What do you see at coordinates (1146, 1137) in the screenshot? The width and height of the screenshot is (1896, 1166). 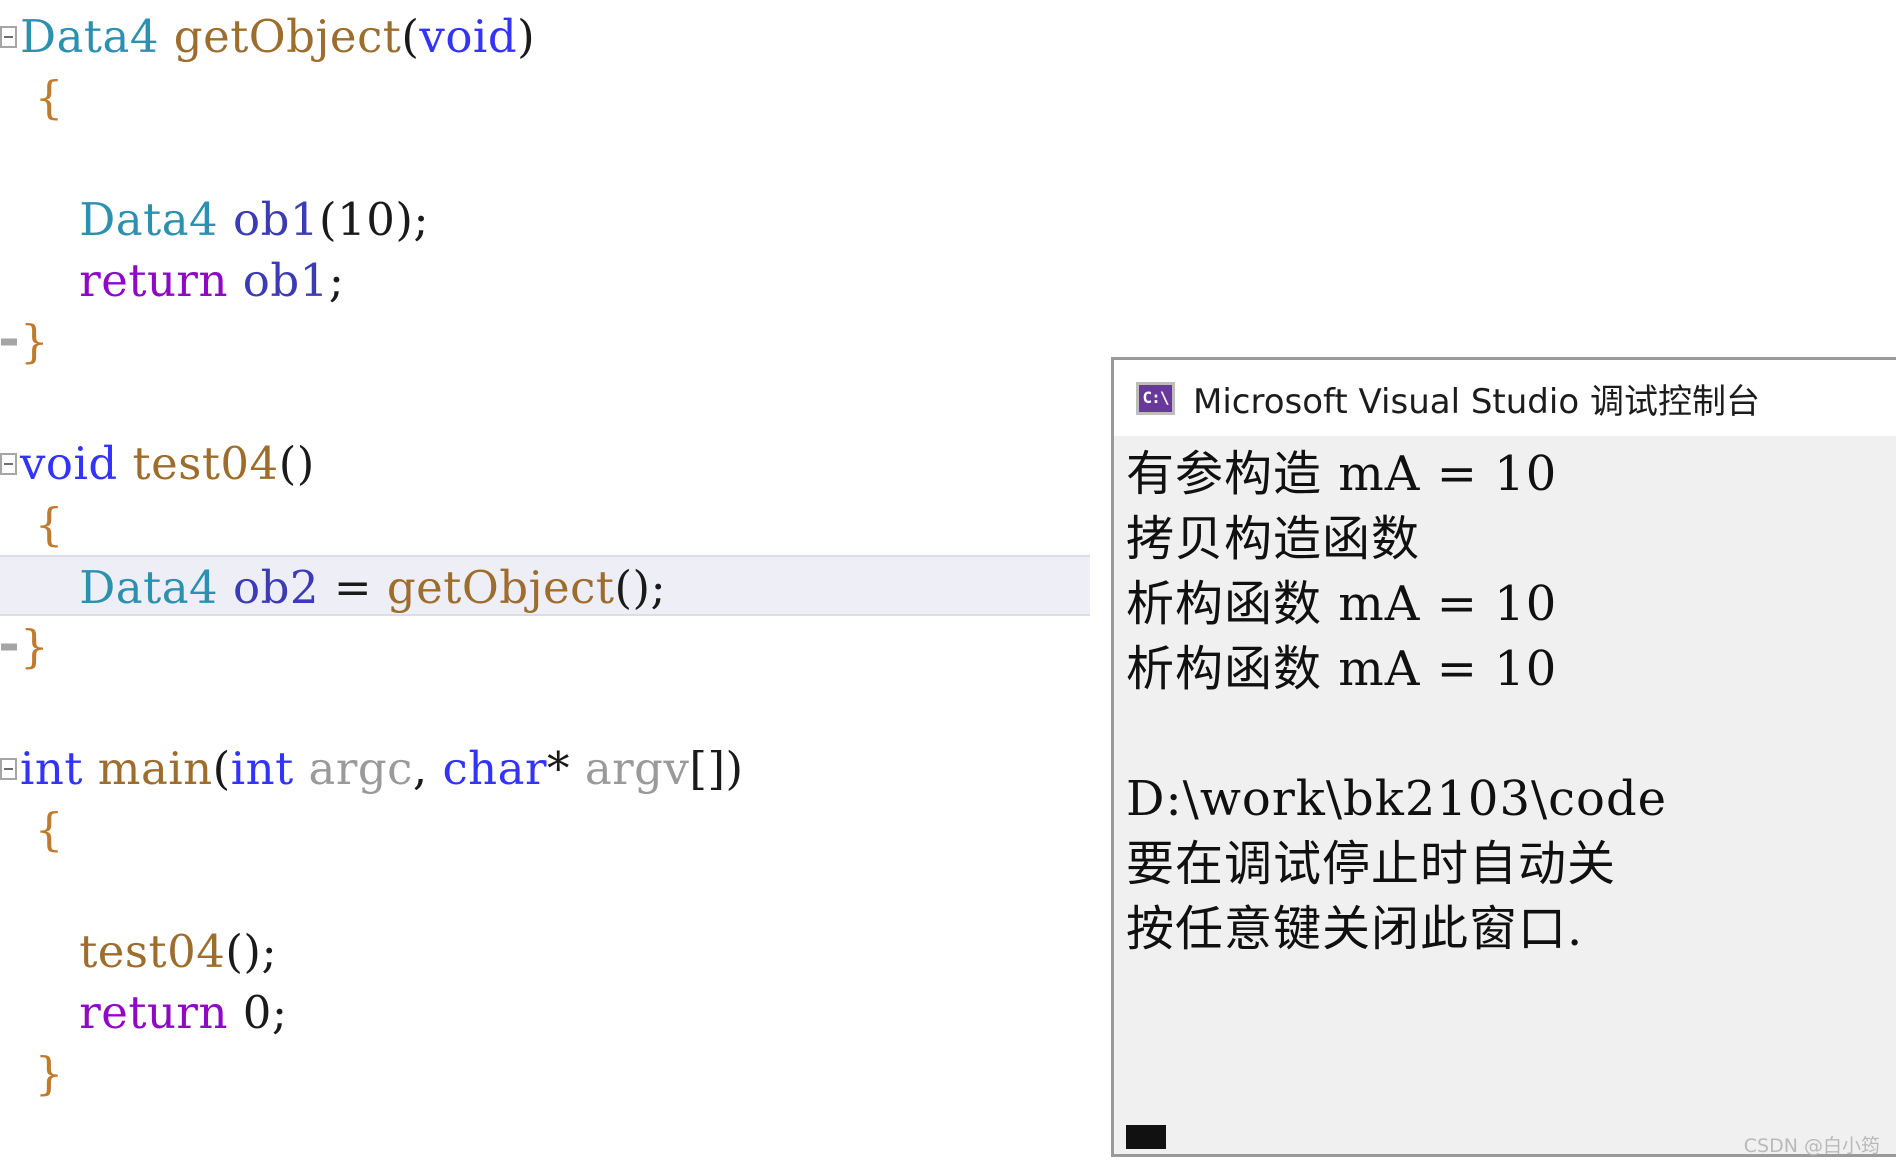 I see `console-cursor` at bounding box center [1146, 1137].